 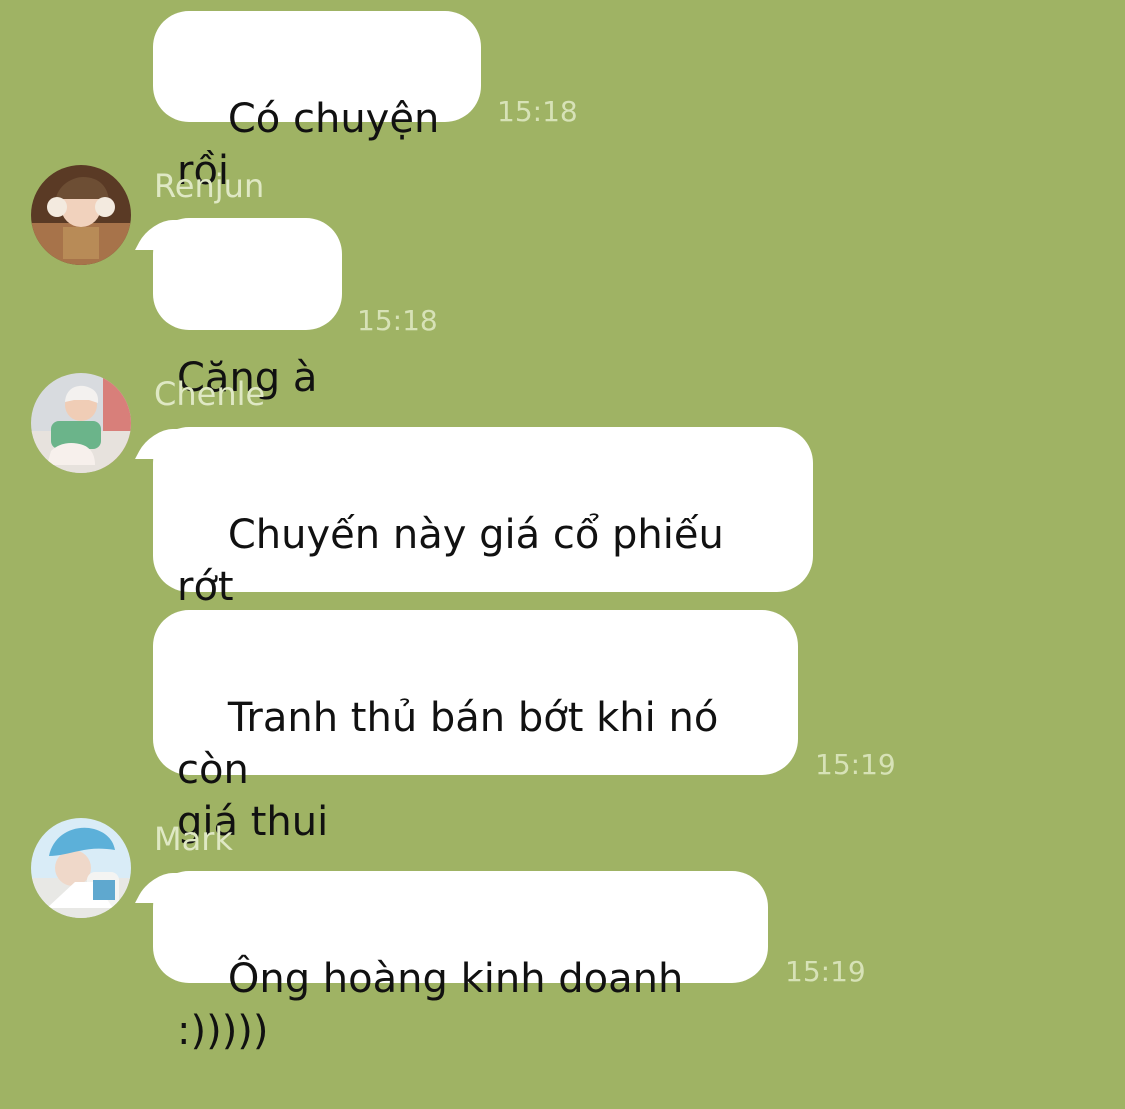 I want to click on message-bubble: Ông hoàng kinh doanh :))))), so click(x=460, y=962).